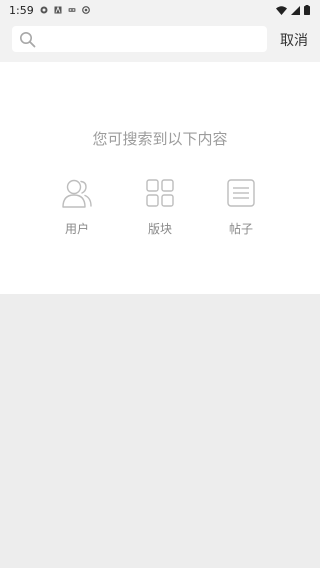  Describe the element at coordinates (241, 193) in the screenshot. I see `post-icon` at that location.